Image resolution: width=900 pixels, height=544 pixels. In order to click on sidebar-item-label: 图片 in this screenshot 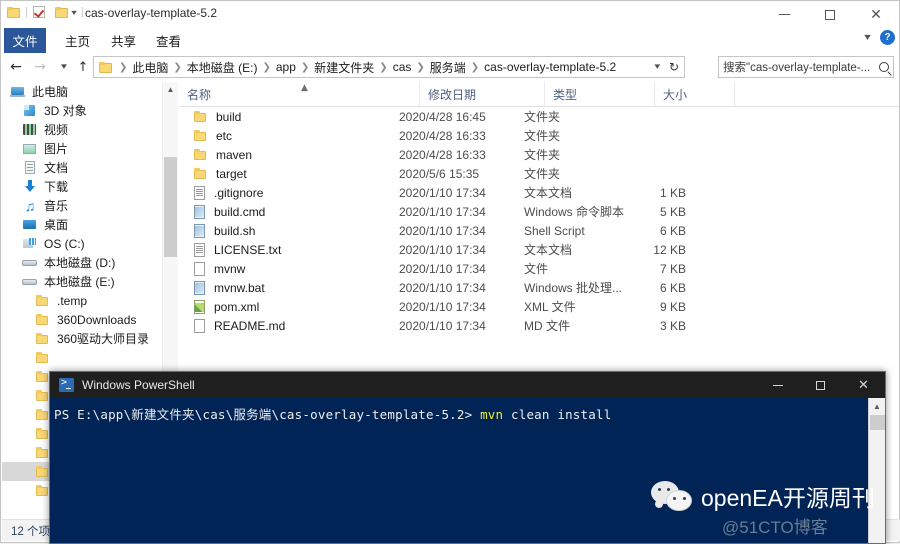, I will do `click(56, 149)`.